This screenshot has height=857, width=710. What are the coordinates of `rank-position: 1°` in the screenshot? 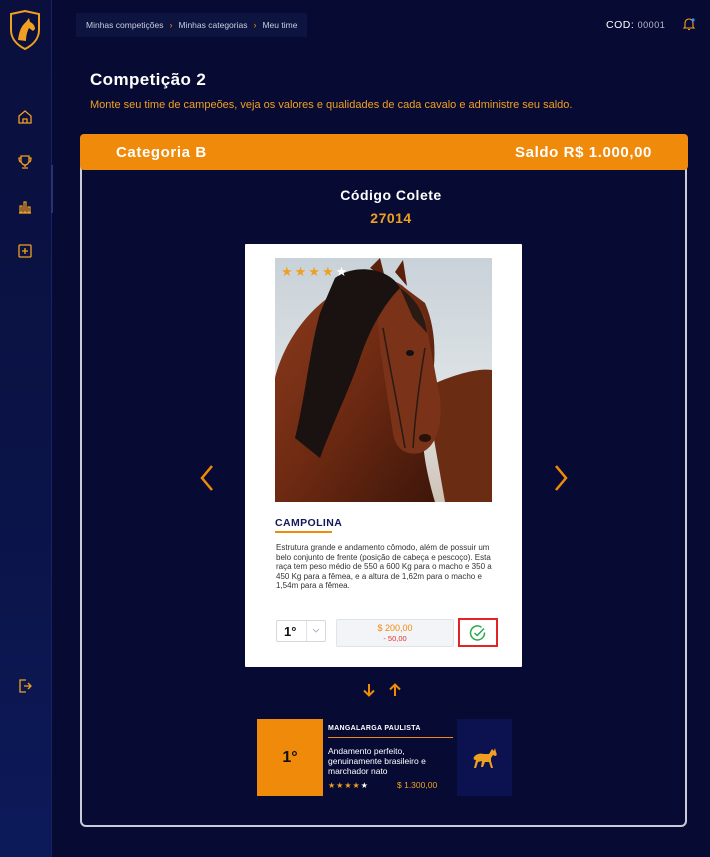 It's located at (290, 757).